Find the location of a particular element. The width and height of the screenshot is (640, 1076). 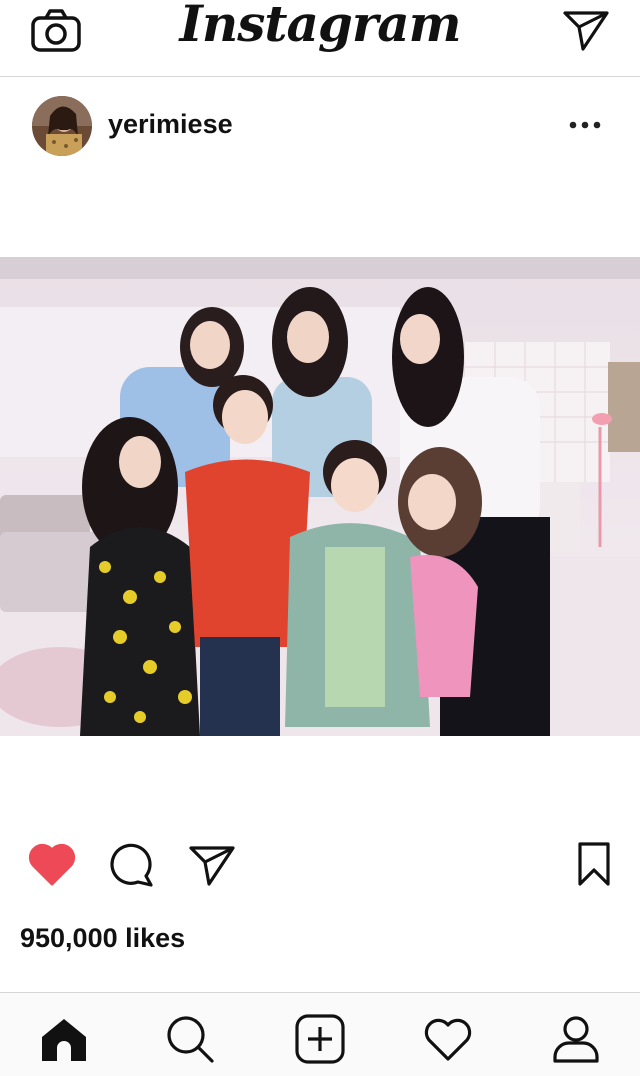

add-post-icon is located at coordinates (320, 1039).